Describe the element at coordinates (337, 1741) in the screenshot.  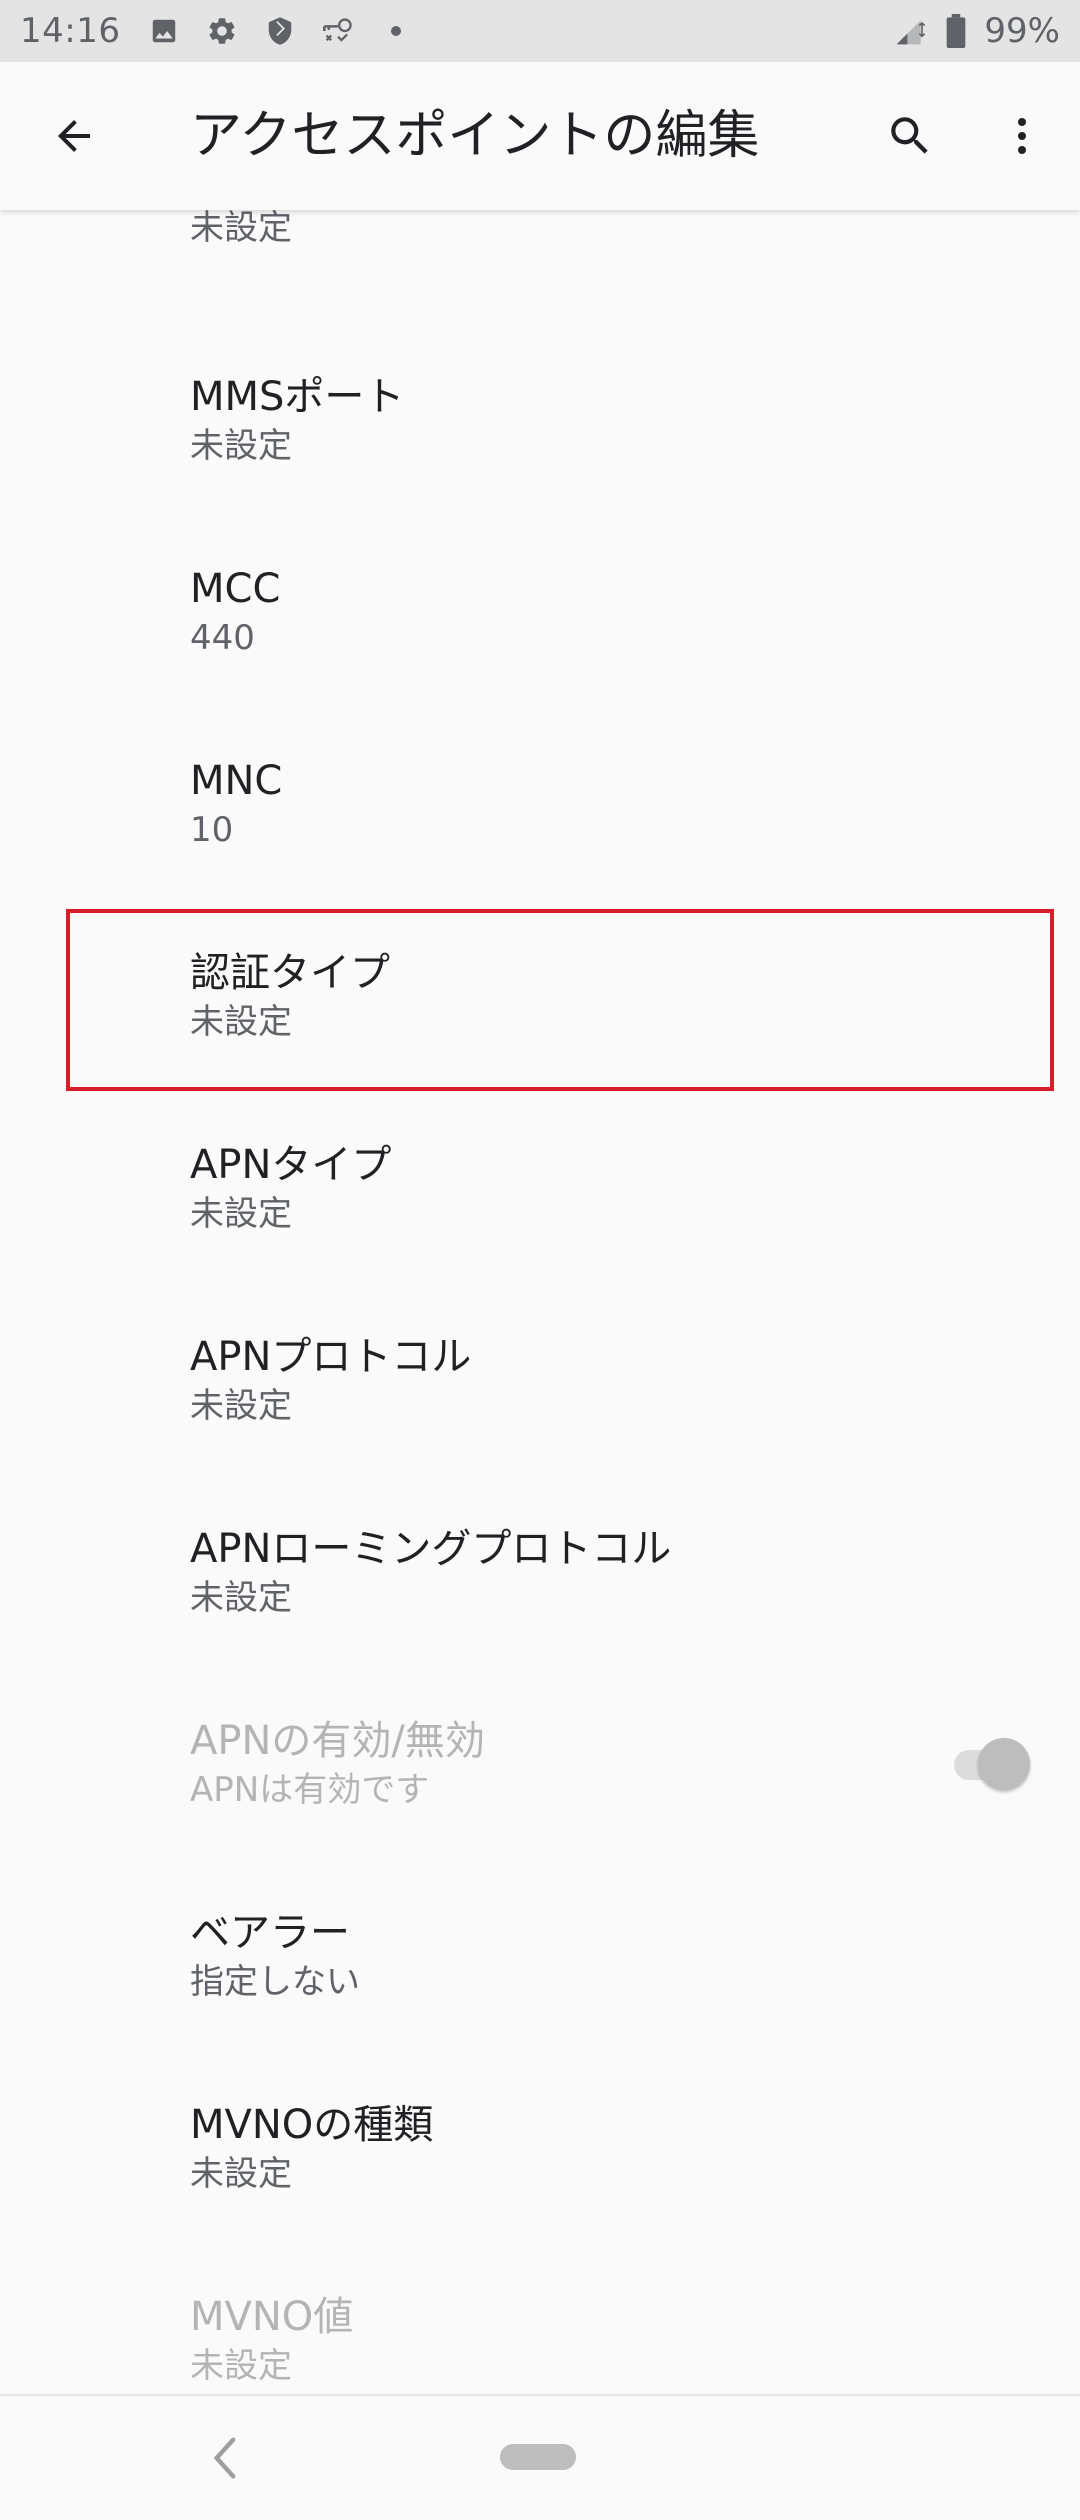
I see `pref-title: APNの有効/無効` at that location.